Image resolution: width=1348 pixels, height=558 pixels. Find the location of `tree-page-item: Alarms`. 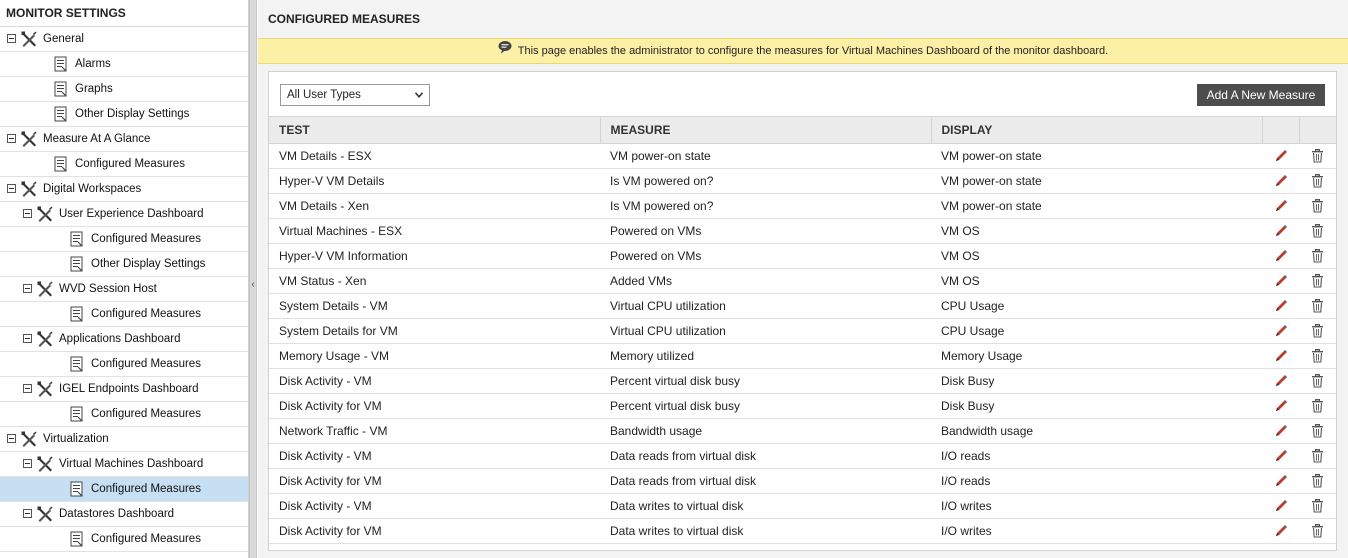

tree-page-item: Alarms is located at coordinates (124, 64).